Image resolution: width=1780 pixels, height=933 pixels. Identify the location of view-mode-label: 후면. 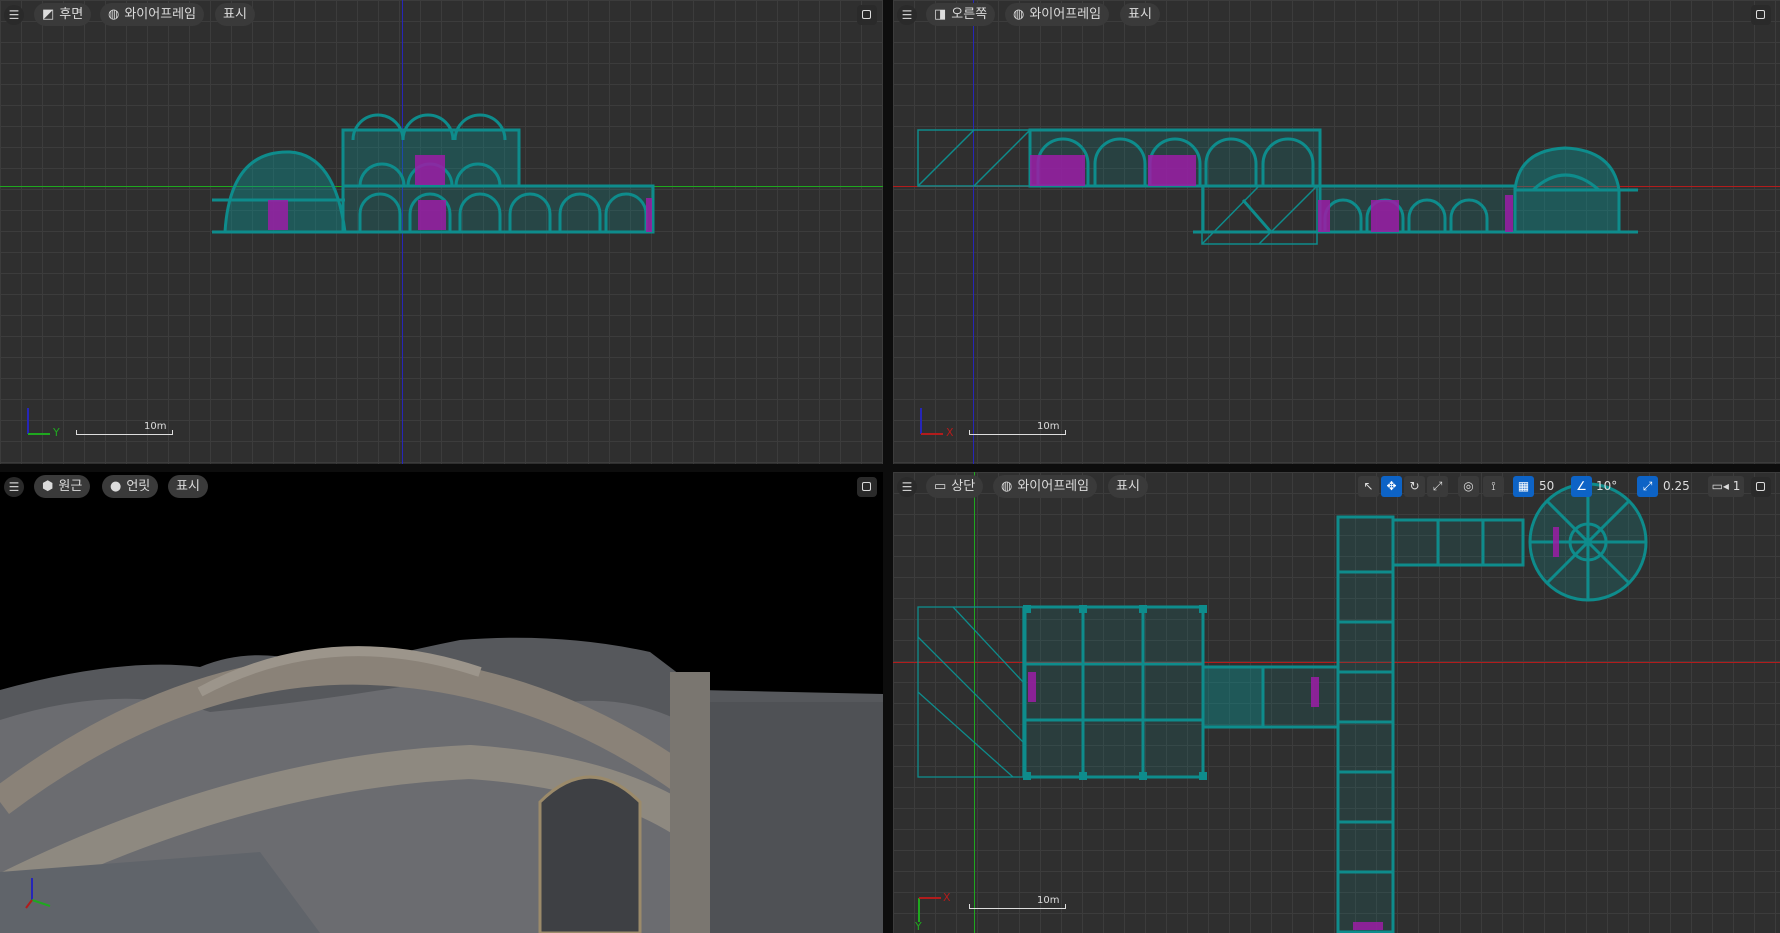
(71, 14).